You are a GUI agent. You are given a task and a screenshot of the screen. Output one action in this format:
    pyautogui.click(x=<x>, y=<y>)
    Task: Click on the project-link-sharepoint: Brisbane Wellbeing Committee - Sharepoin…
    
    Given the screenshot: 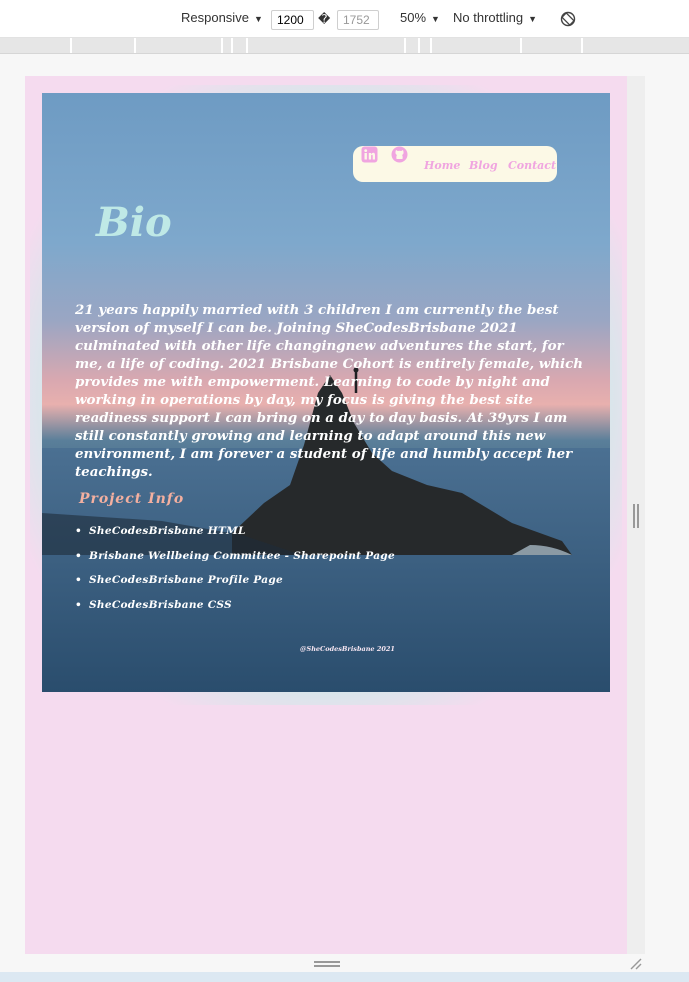 What is the action you would take?
    pyautogui.click(x=235, y=556)
    